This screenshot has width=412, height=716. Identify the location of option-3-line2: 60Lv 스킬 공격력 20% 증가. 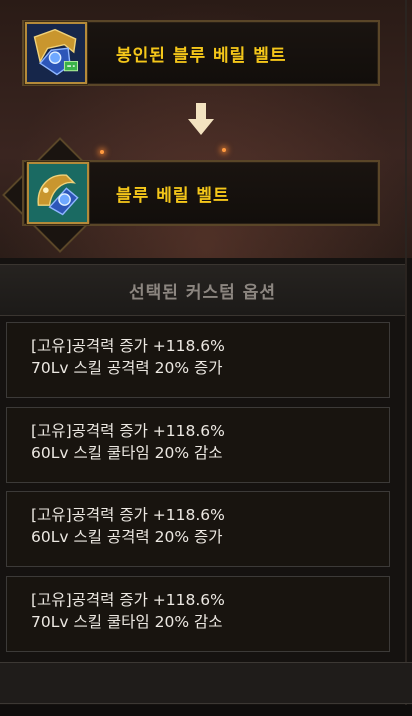
(127, 537).